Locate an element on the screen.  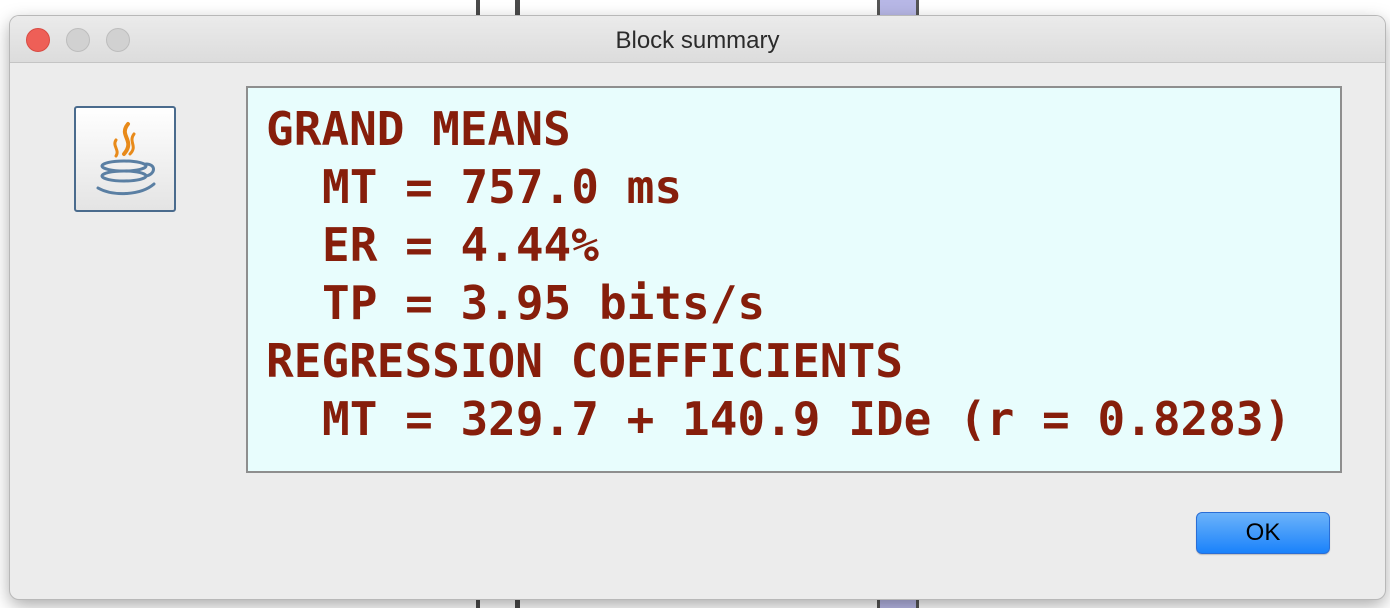
title-bar: Block summary is located at coordinates (697, 39).